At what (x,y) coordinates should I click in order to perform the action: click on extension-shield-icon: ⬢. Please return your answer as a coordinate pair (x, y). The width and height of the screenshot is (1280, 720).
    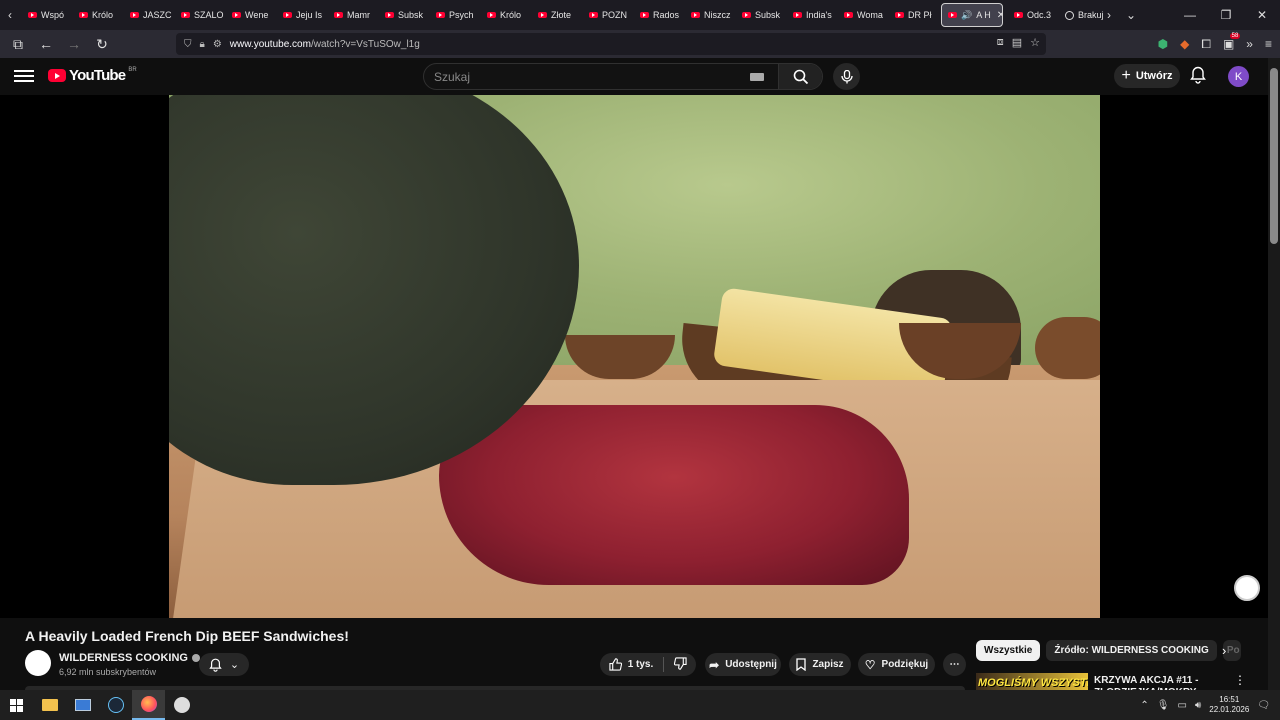
    Looking at the image, I should click on (1163, 44).